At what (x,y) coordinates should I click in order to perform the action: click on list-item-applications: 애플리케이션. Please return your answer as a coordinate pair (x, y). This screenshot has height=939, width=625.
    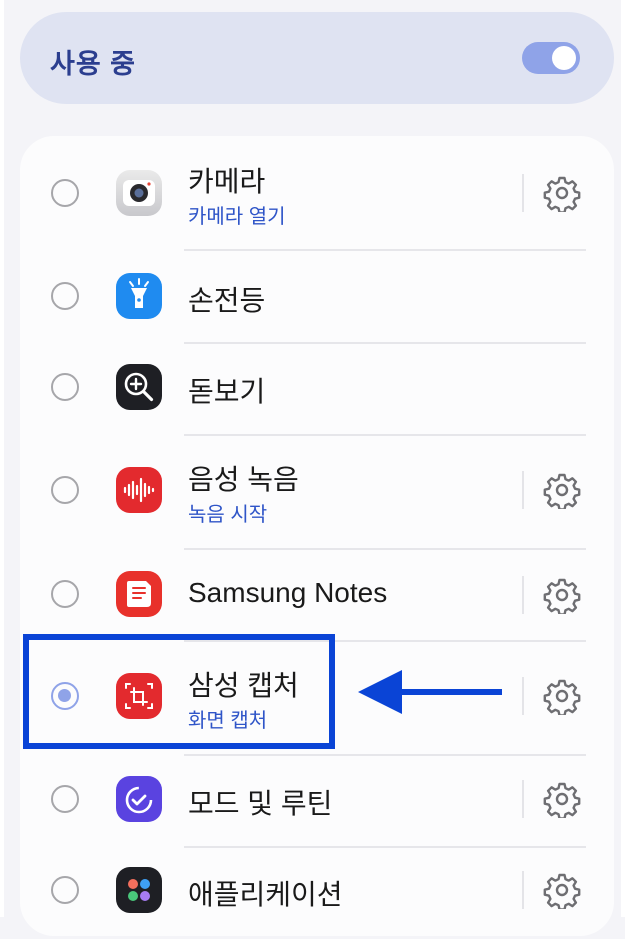
    Looking at the image, I should click on (317, 893).